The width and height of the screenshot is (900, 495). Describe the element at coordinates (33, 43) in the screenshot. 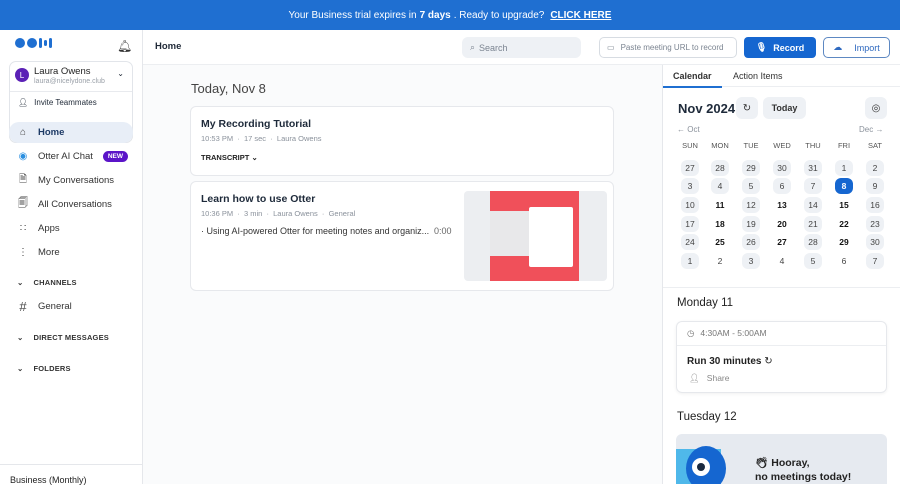

I see `otter-logo` at that location.